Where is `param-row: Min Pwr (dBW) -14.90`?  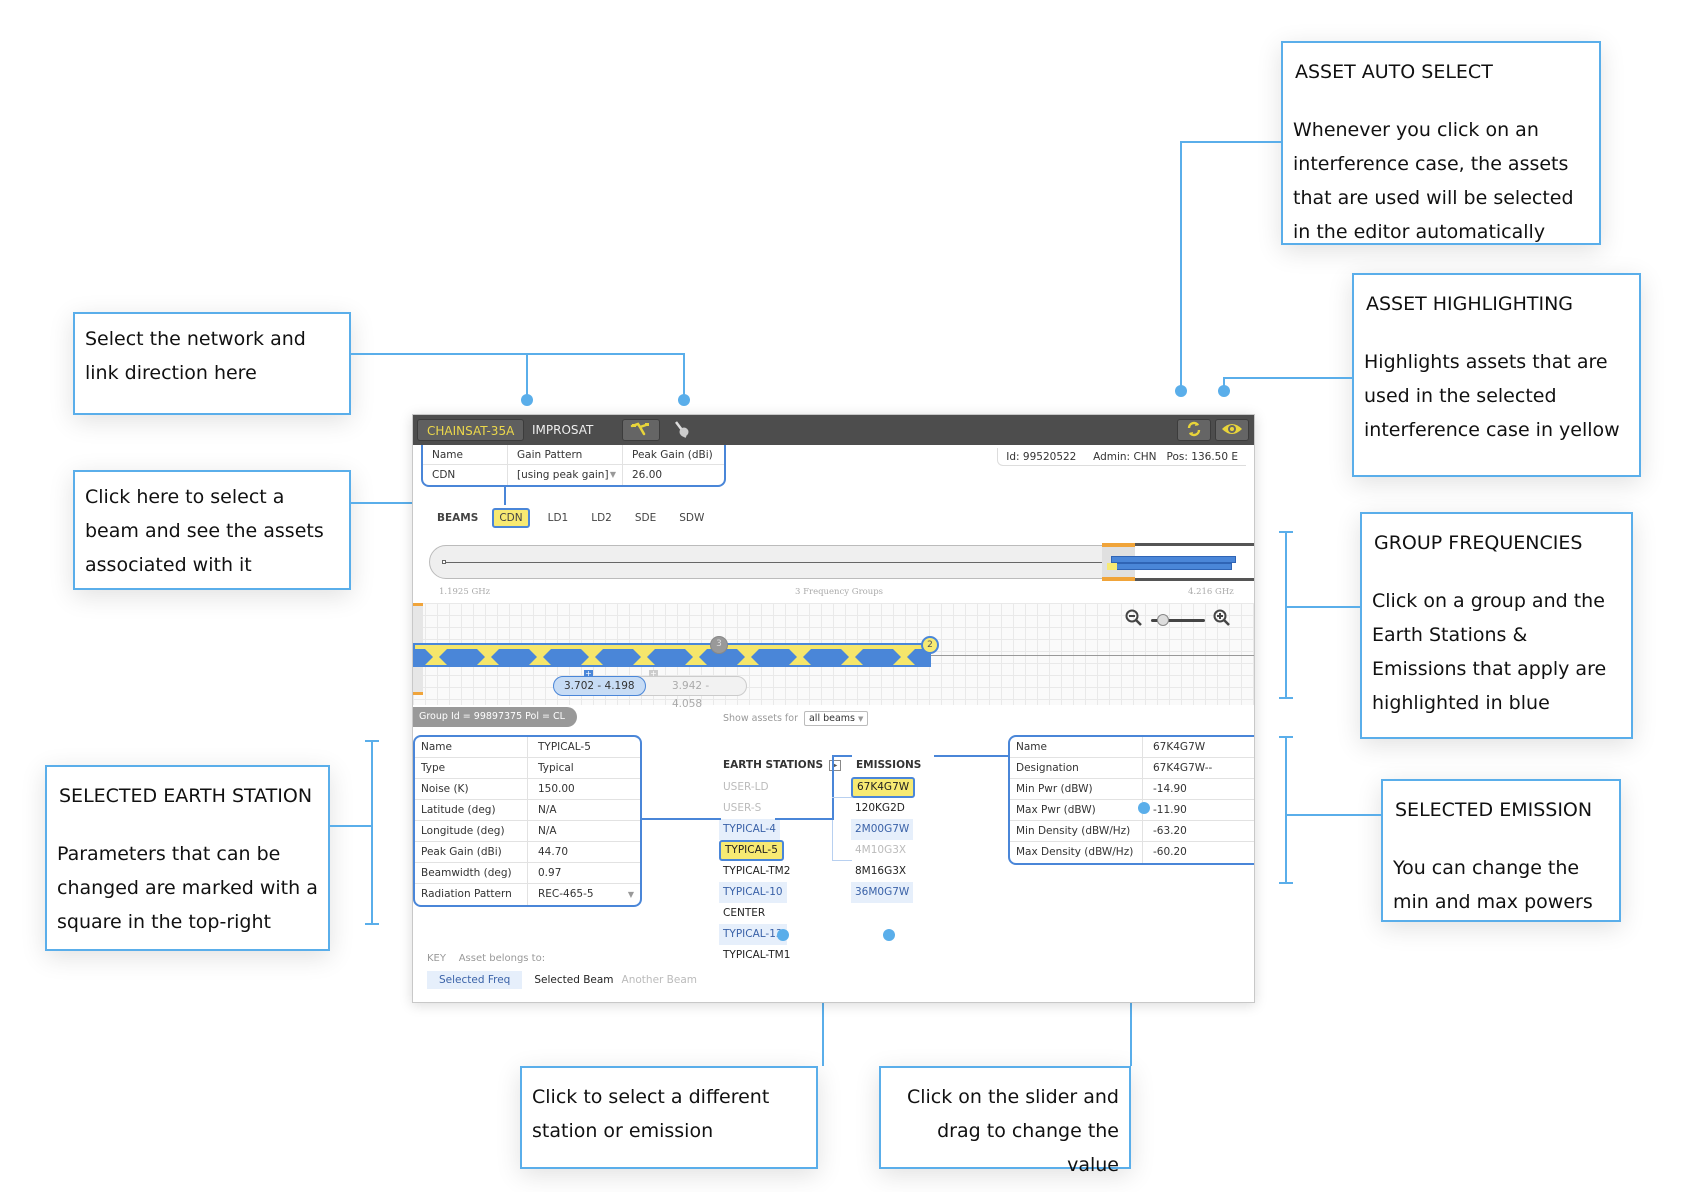 param-row: Min Pwr (dBW) -14.90 is located at coordinates (1132, 789).